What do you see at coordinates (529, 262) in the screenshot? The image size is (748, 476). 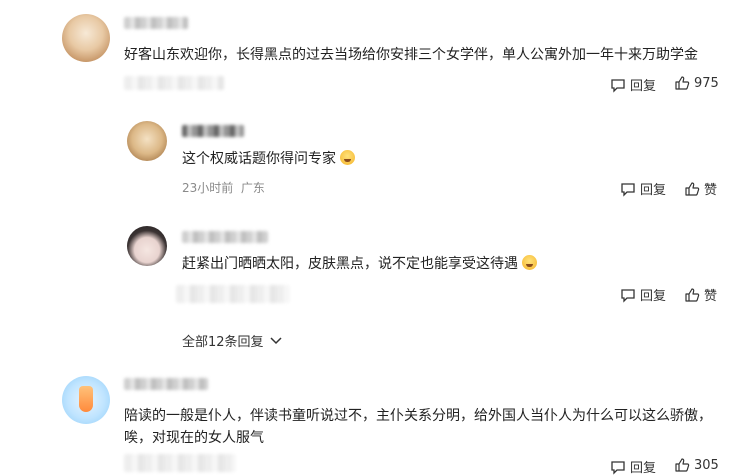 I see `smiling-emoji-icon` at bounding box center [529, 262].